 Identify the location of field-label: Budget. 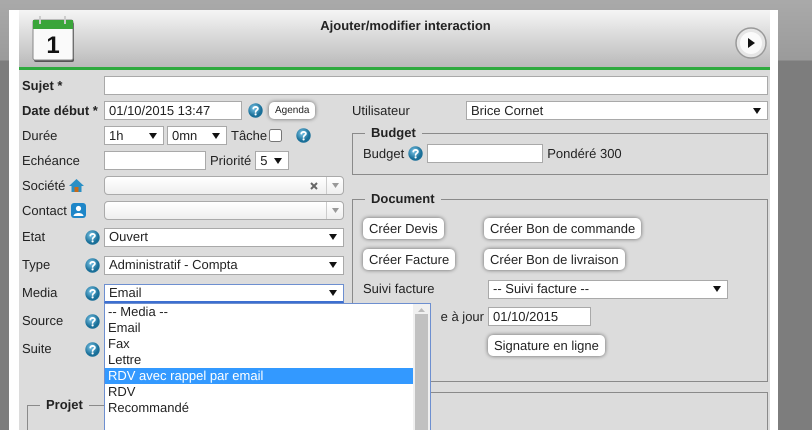
(383, 153).